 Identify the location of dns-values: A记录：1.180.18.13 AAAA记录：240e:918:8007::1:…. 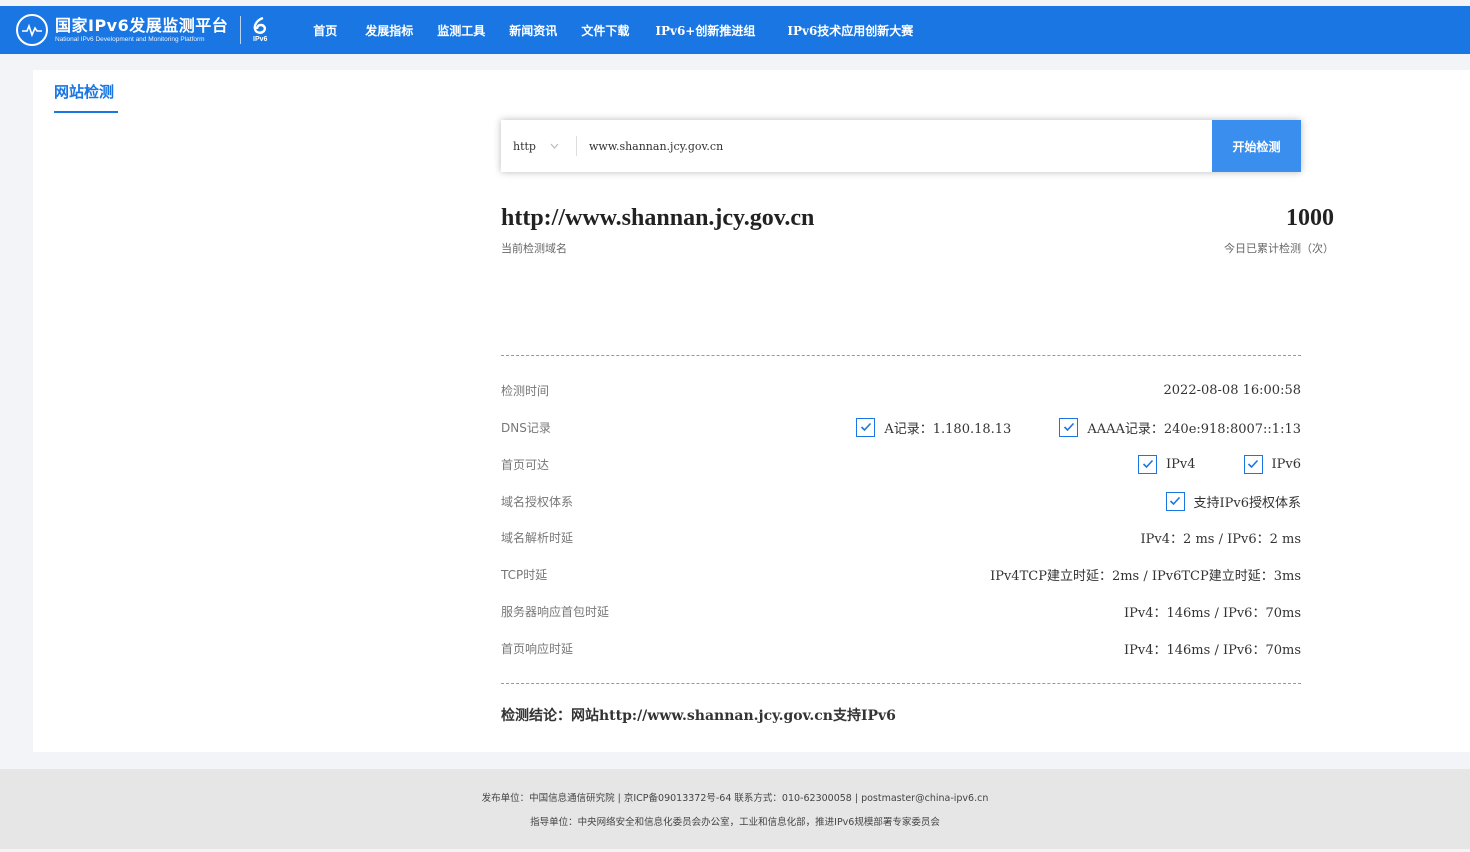
(1078, 427).